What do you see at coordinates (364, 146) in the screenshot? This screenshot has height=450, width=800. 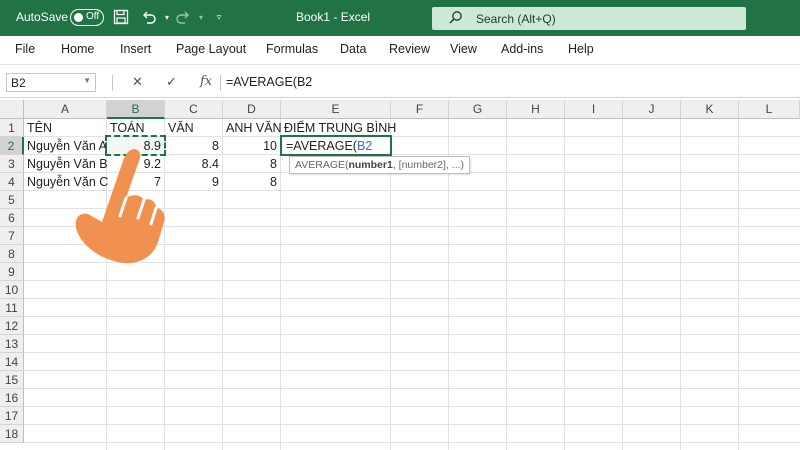 I see `formula-reference: B2` at bounding box center [364, 146].